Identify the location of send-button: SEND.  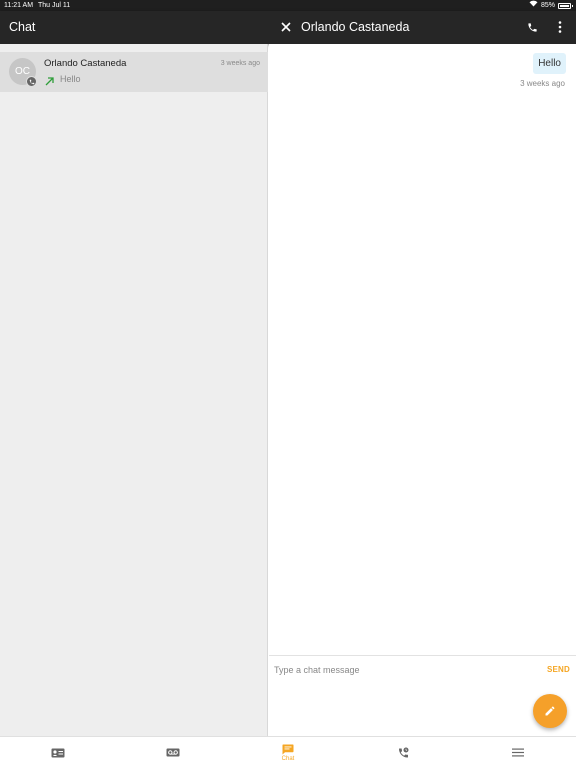
(558, 669).